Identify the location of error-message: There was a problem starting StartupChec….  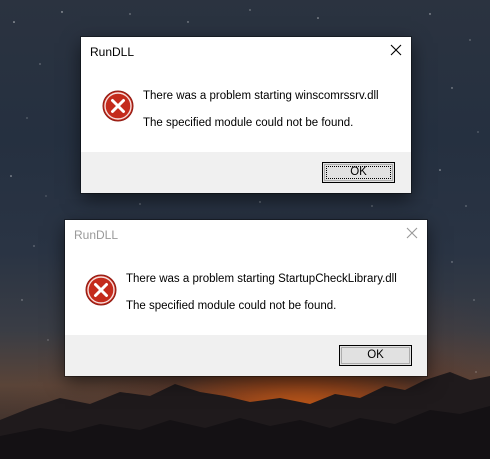
(261, 279).